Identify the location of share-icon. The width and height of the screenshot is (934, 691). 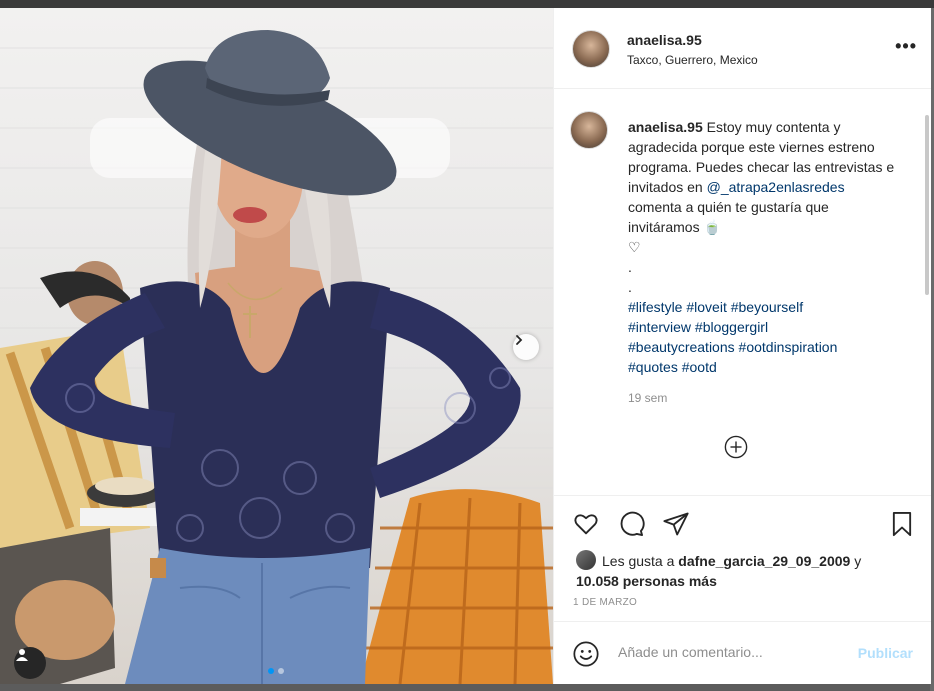
(676, 524).